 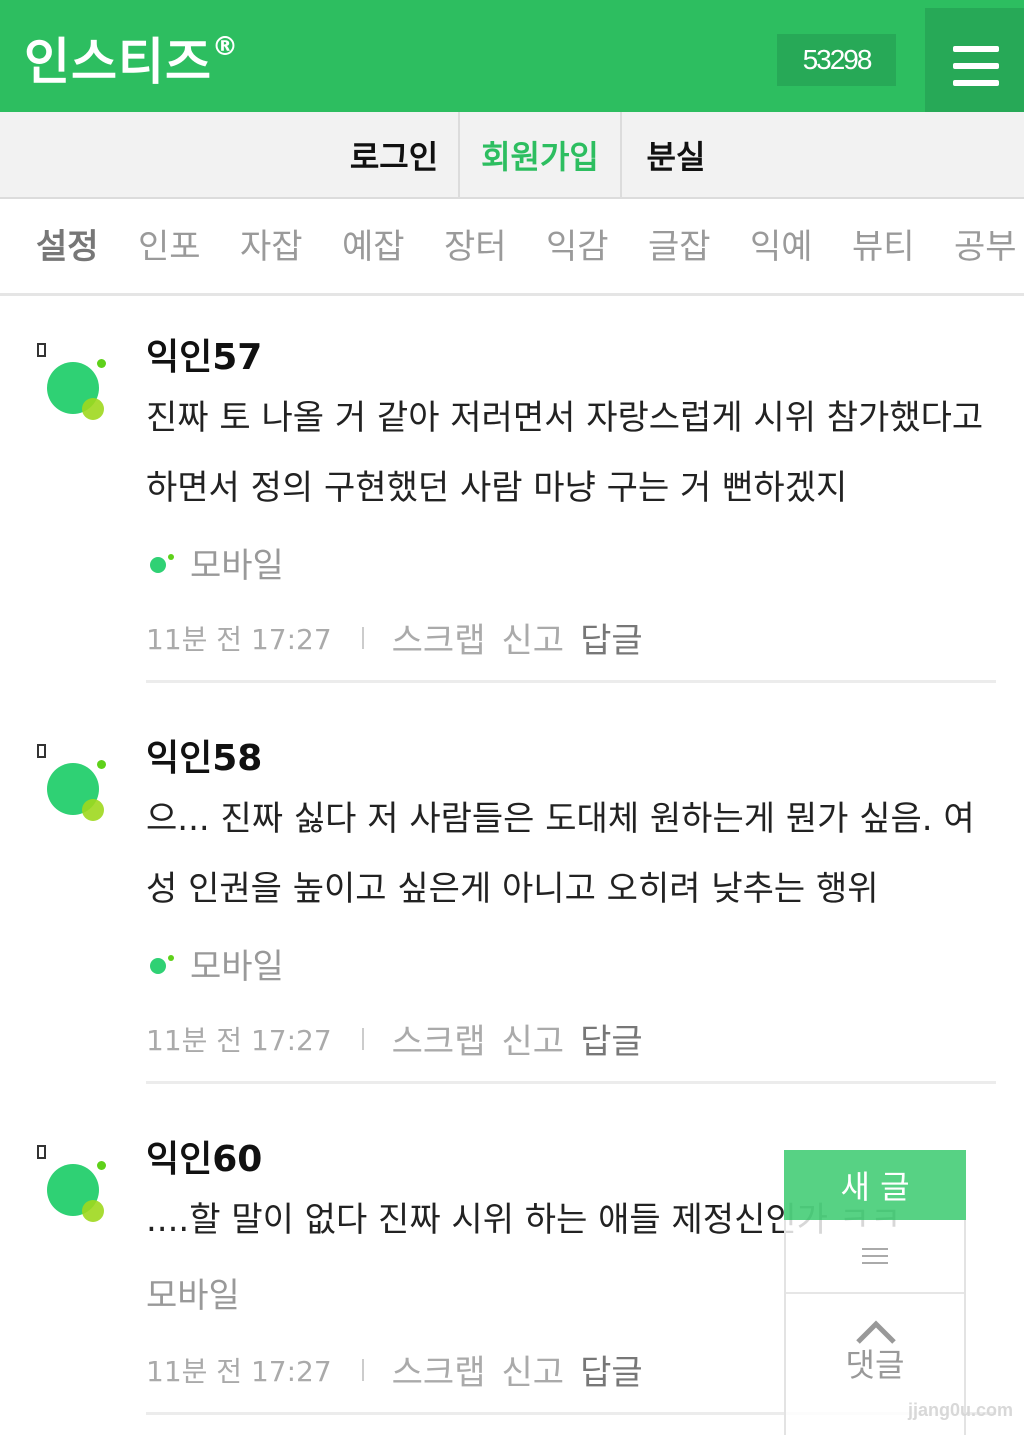 I want to click on category-tabs: 설정 인포 자잡 예잡 장터 익감 글잡 익예 뷰티 공부, so click(x=512, y=247).